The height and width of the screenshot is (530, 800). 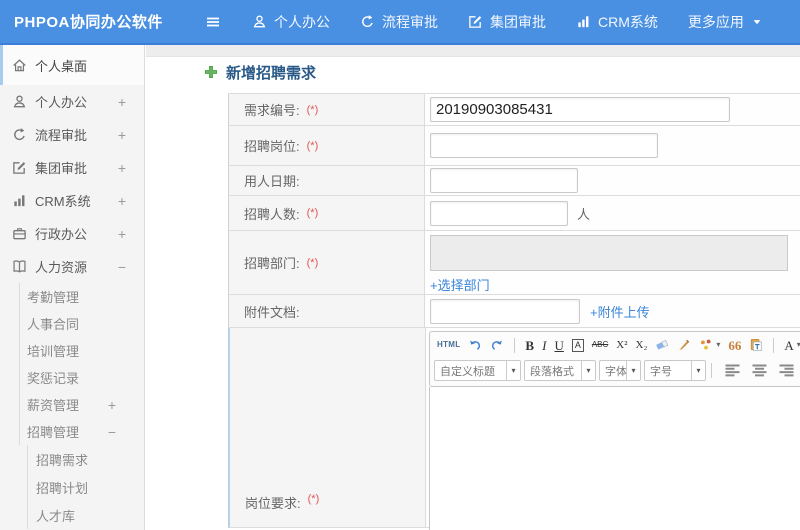 I want to click on edit-icon, so click(x=475, y=21).